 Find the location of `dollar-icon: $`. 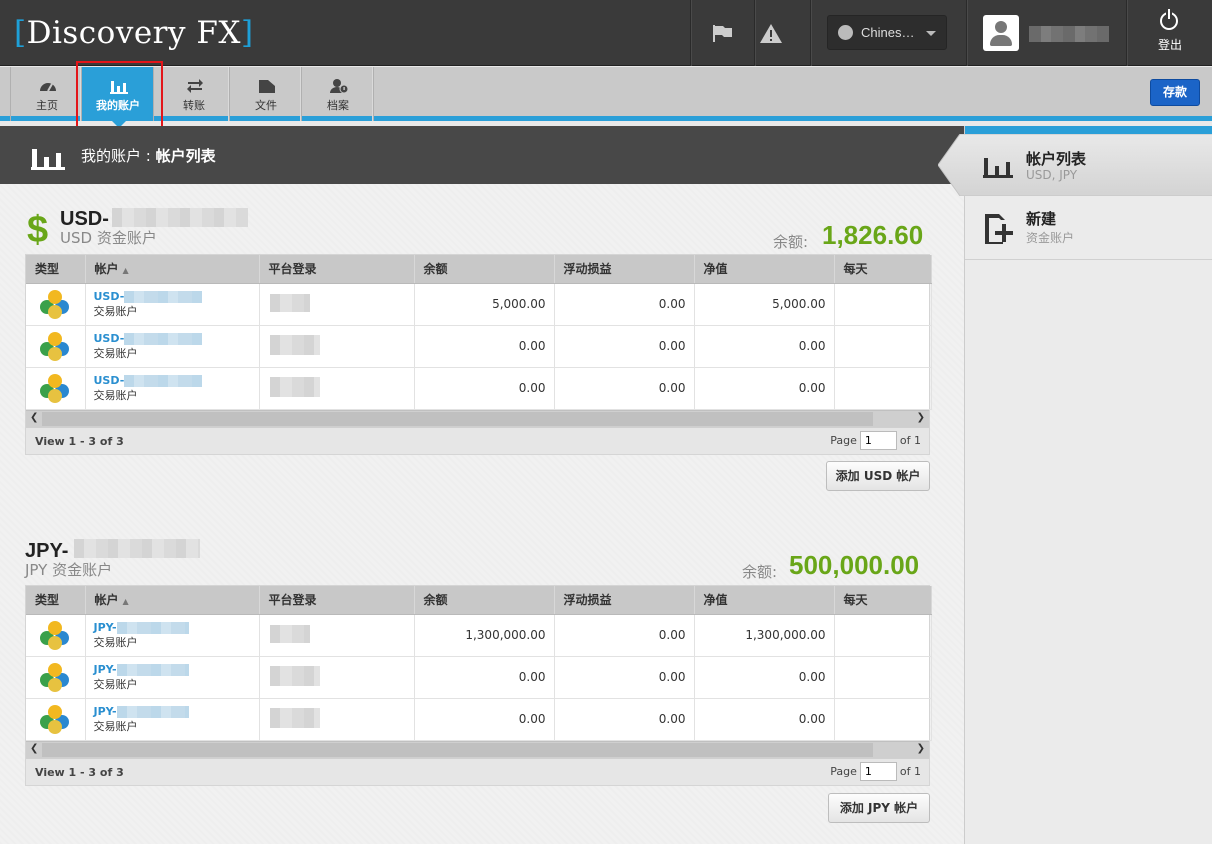

dollar-icon: $ is located at coordinates (37, 228).